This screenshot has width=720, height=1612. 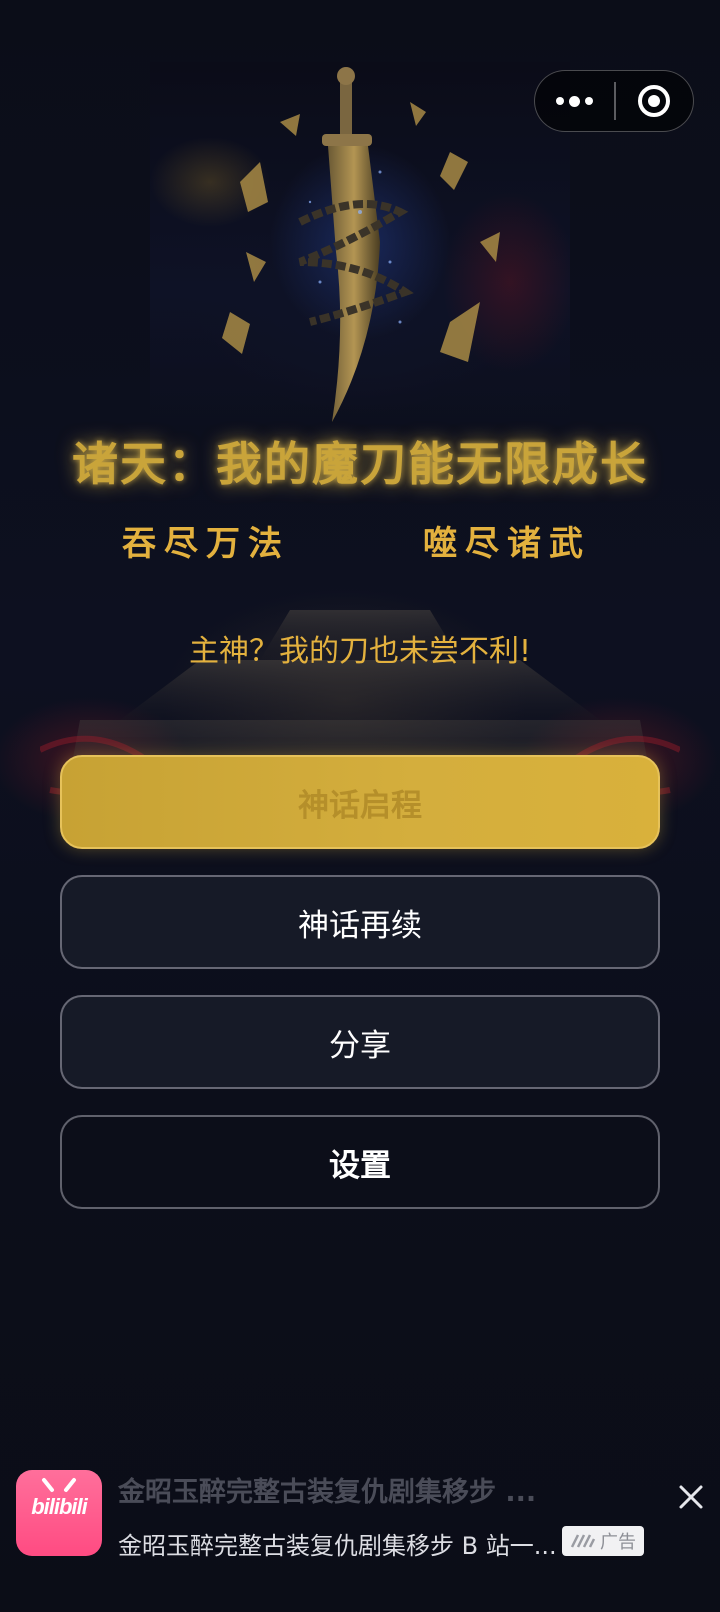 What do you see at coordinates (360, 1162) in the screenshot?
I see `settings-button: 设置` at bounding box center [360, 1162].